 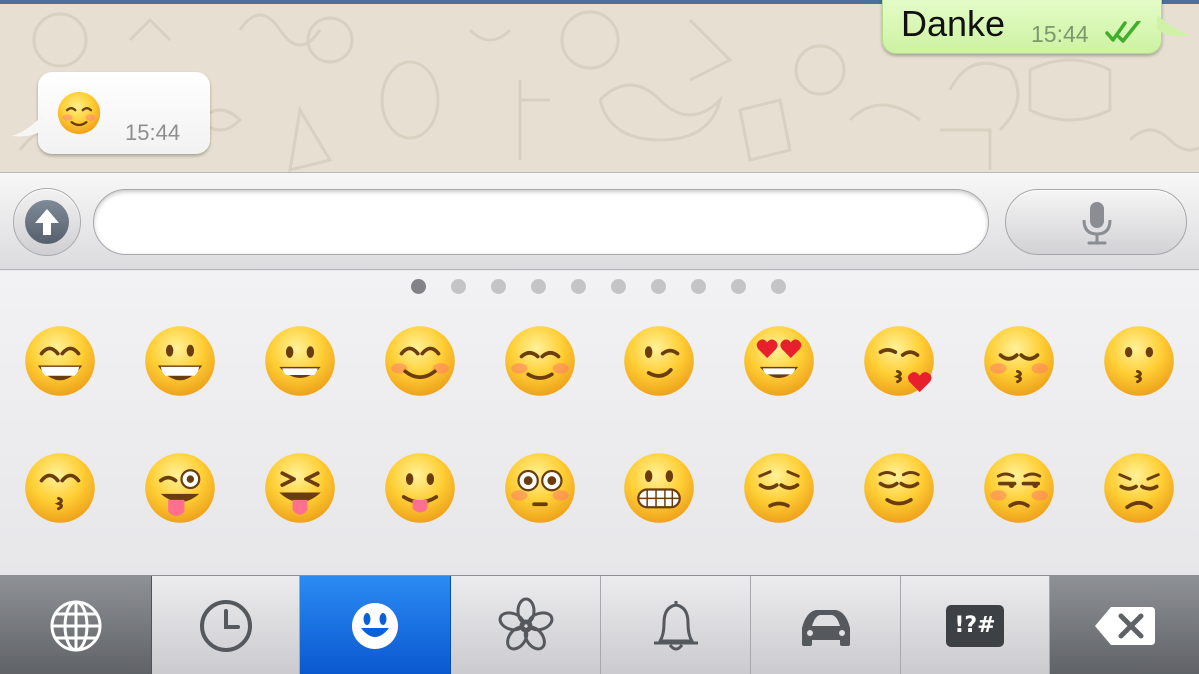 I want to click on stuck-out-tongue-icon, so click(x=420, y=488).